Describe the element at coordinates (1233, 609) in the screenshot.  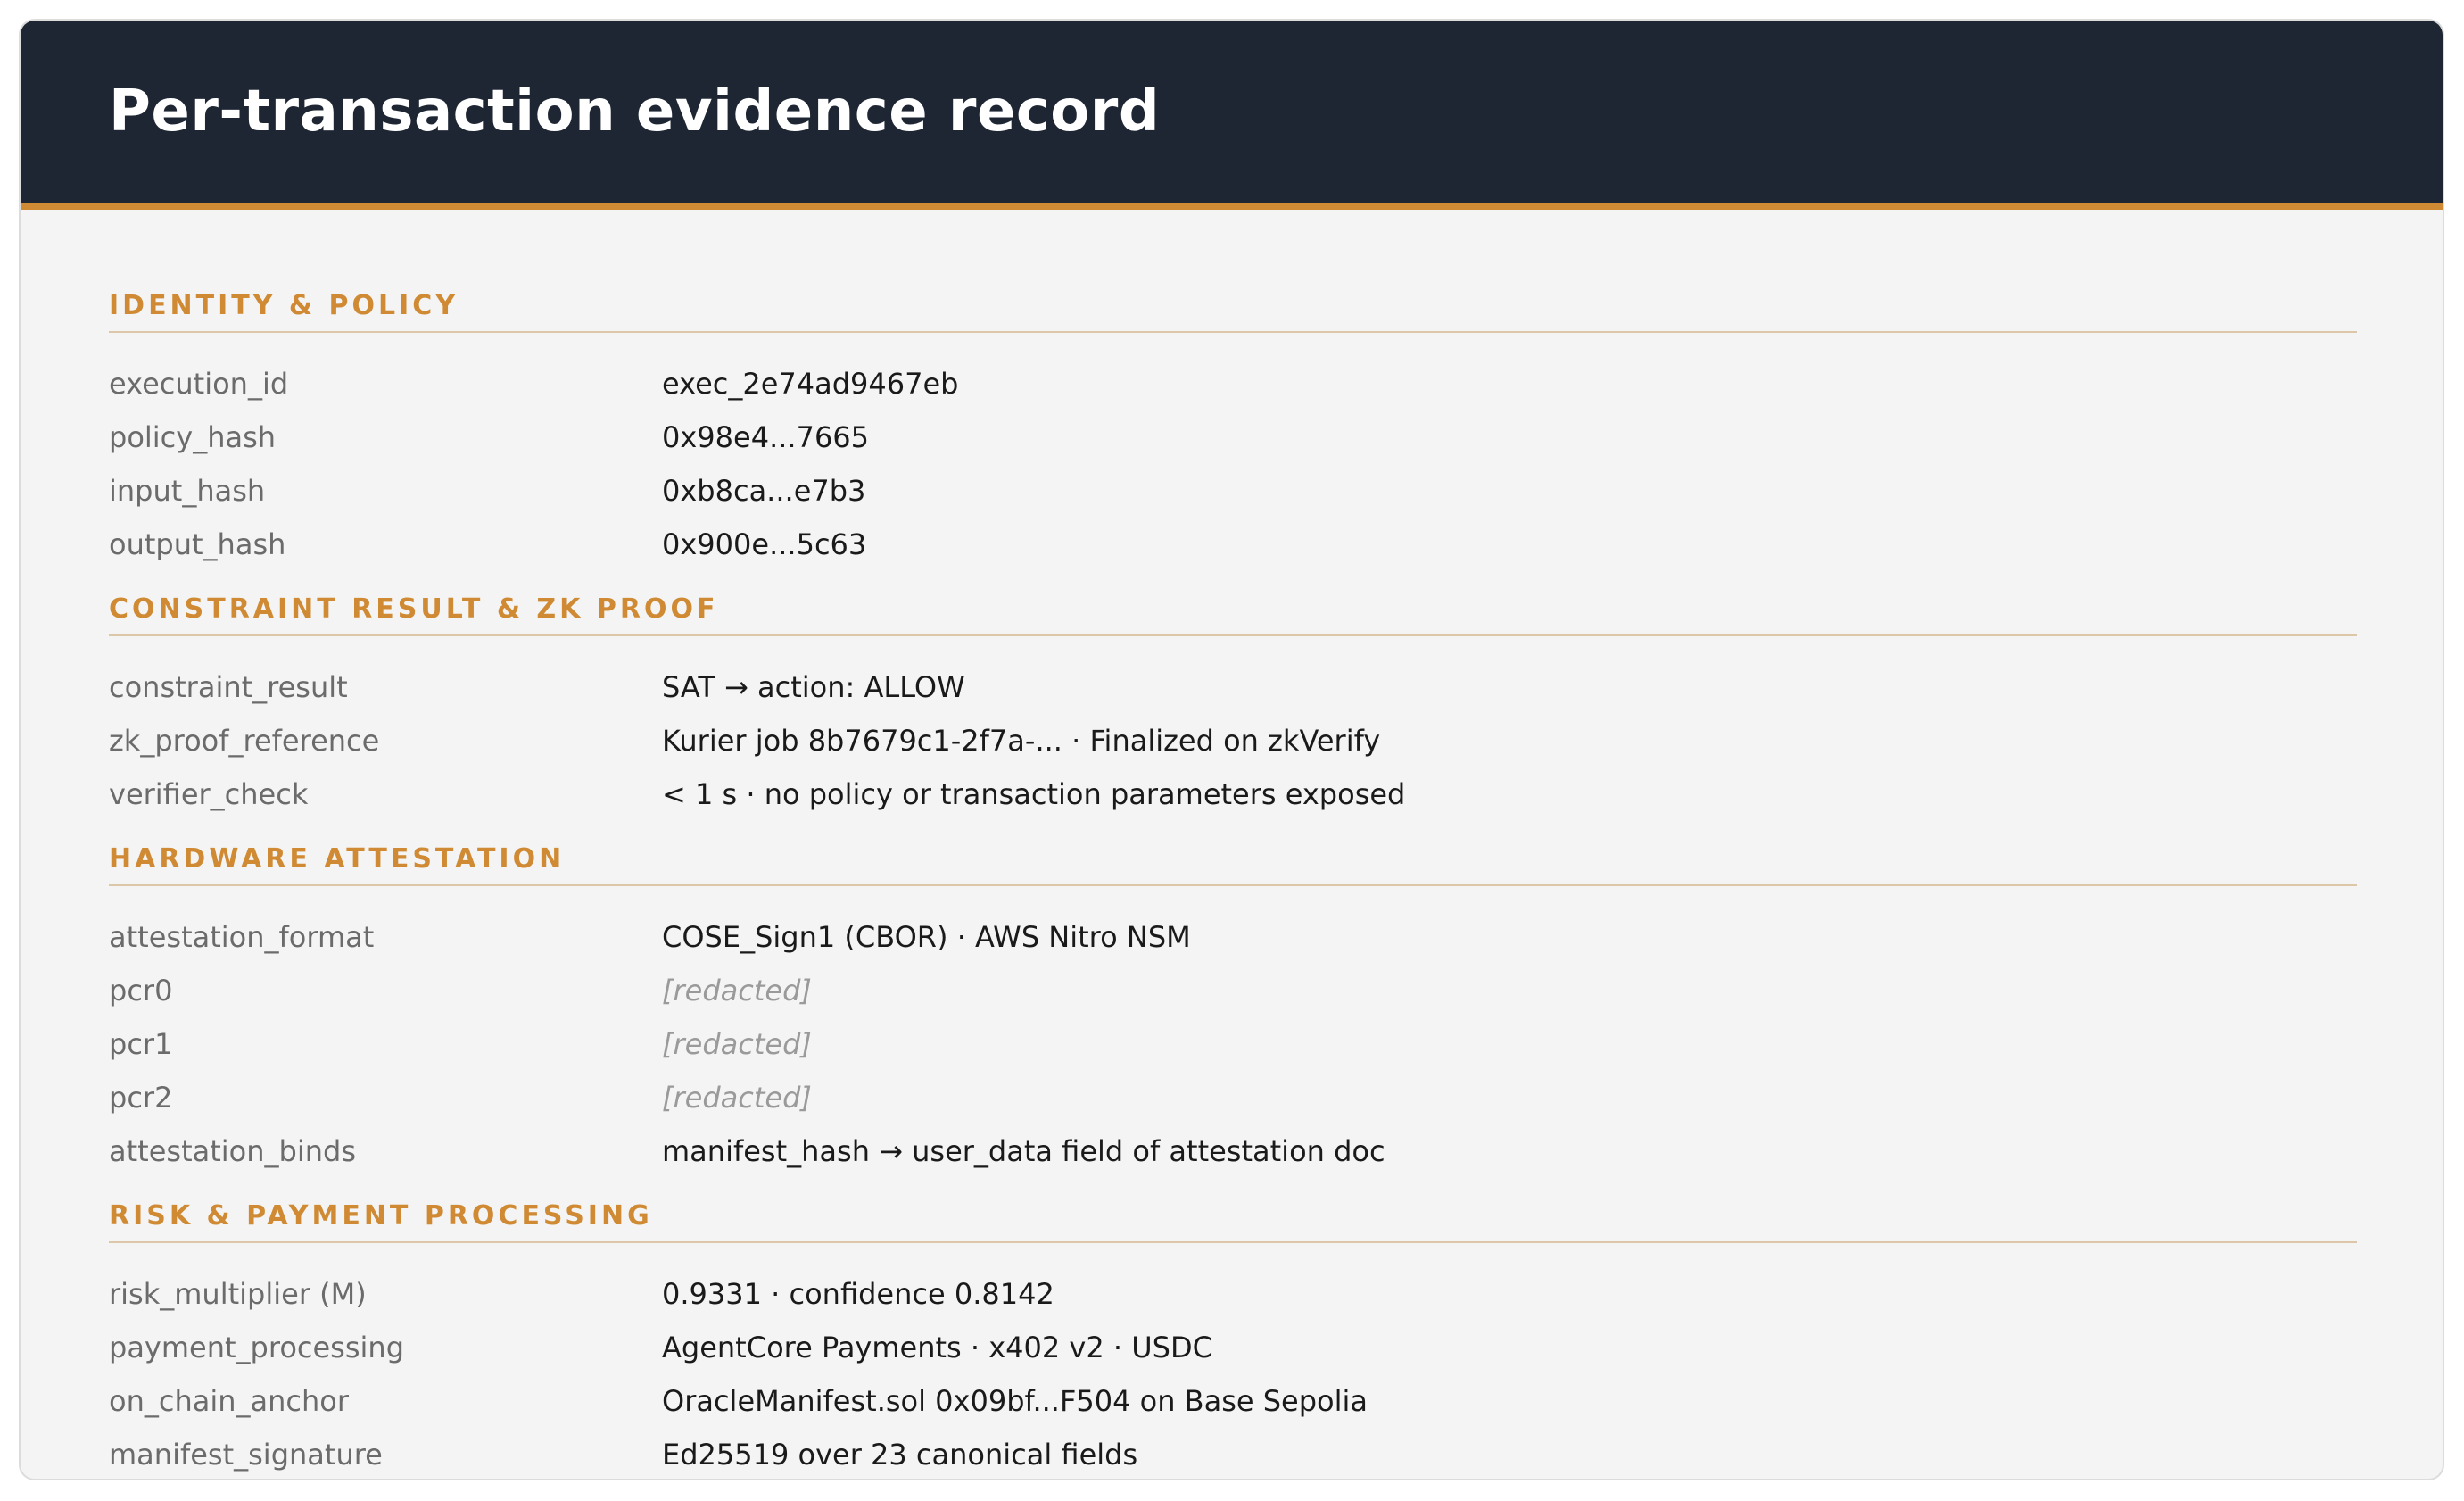
I see `section-title-constraint-zk: CONSTRAINT RESULT & ZK PROOF` at that location.